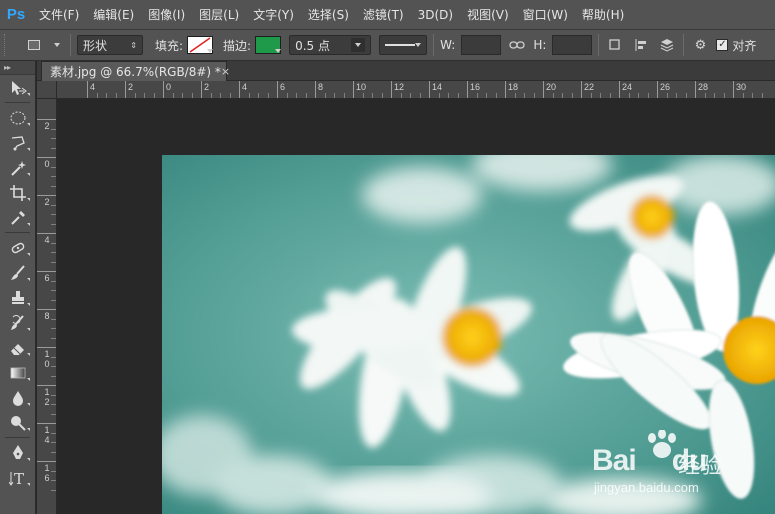 Image resolution: width=775 pixels, height=514 pixels. I want to click on ruler-label: 28, so click(703, 87).